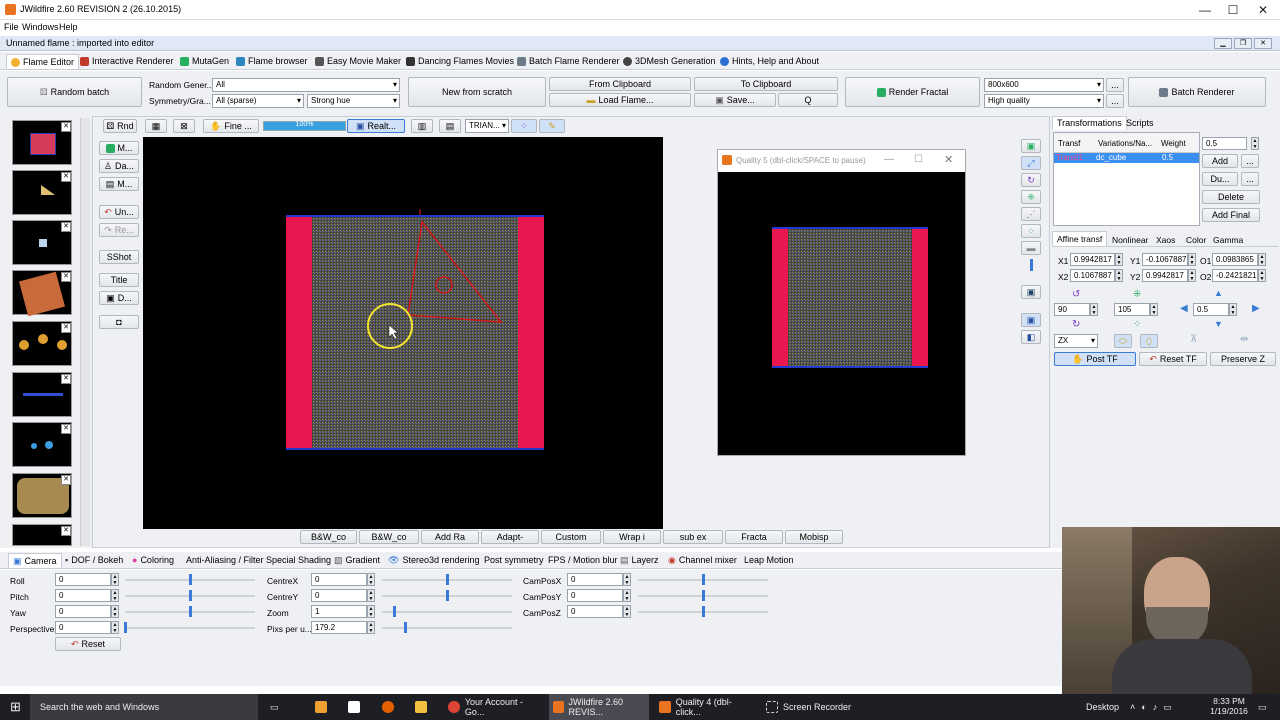  I want to click on preserve-z-button: Preserve Z, so click(1243, 359).